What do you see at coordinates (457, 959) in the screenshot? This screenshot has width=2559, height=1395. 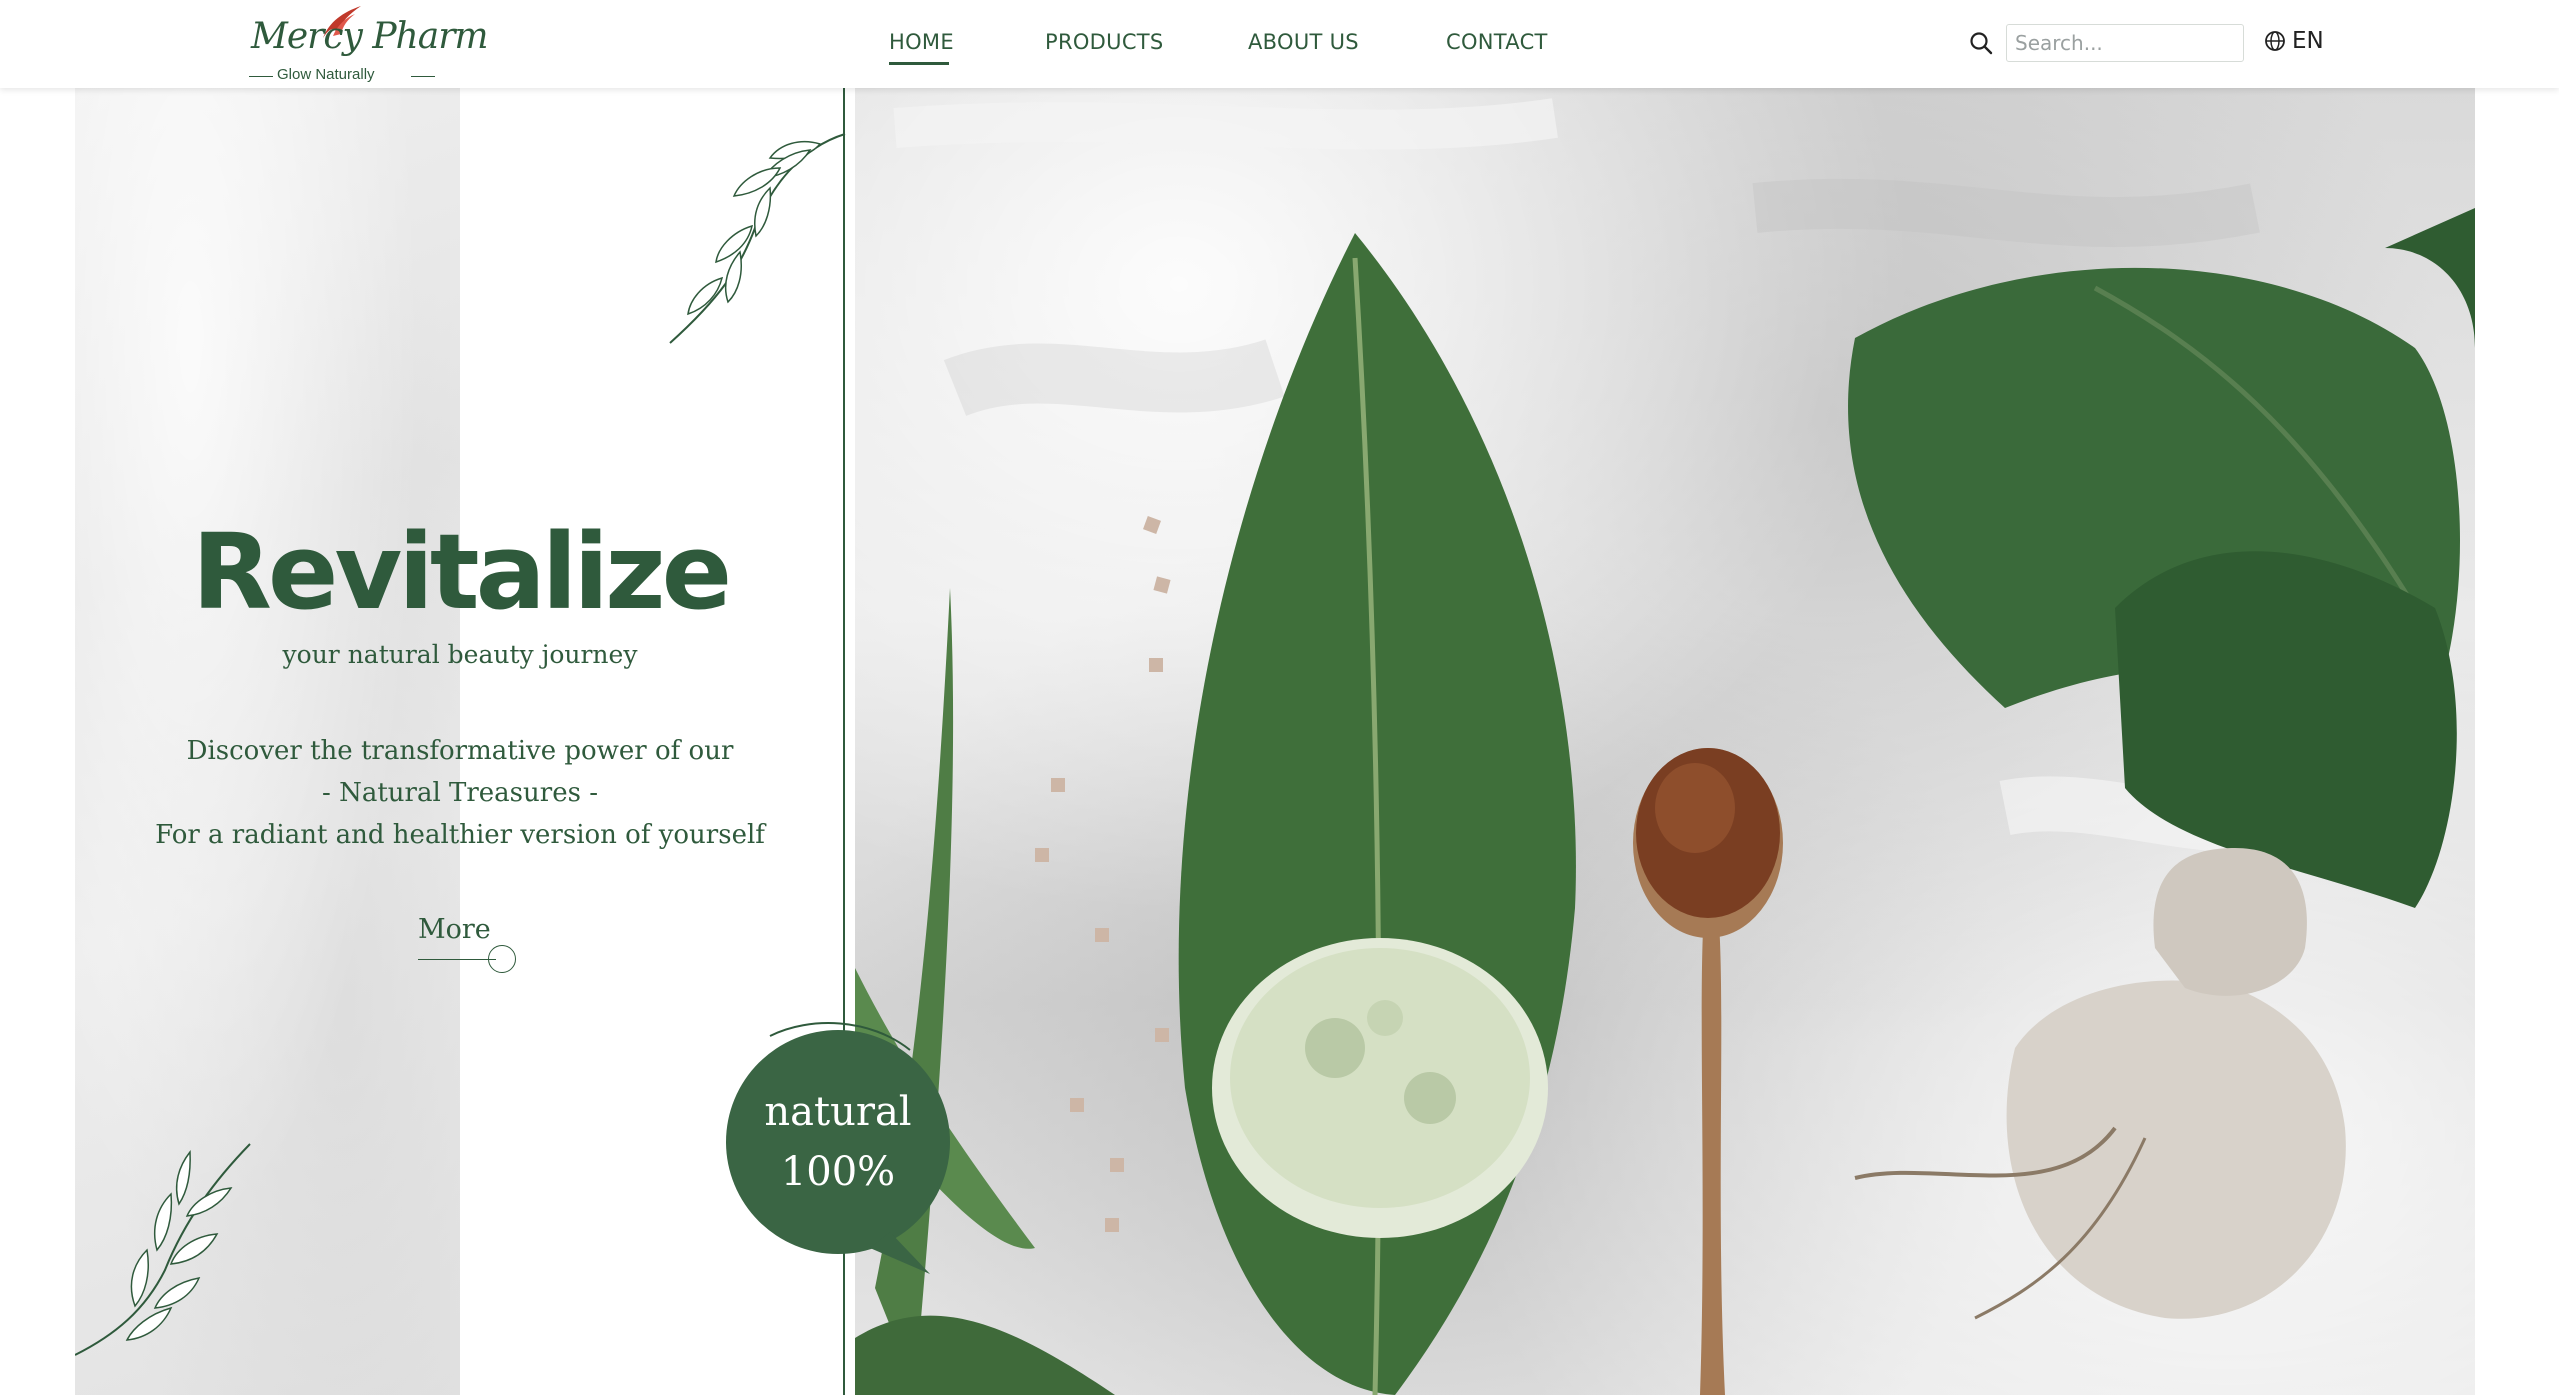 I see `more-underline` at bounding box center [457, 959].